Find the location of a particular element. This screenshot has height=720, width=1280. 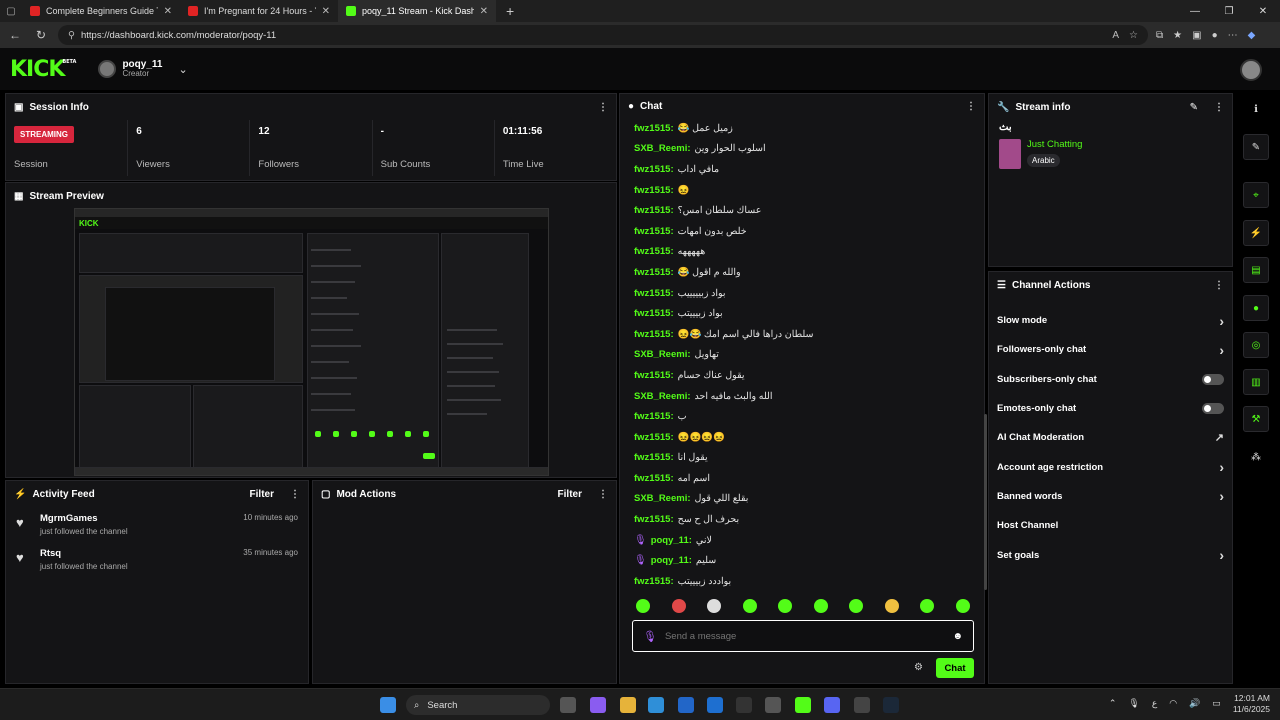

keyboard-language-icon: ع is located at coordinates (1154, 703).